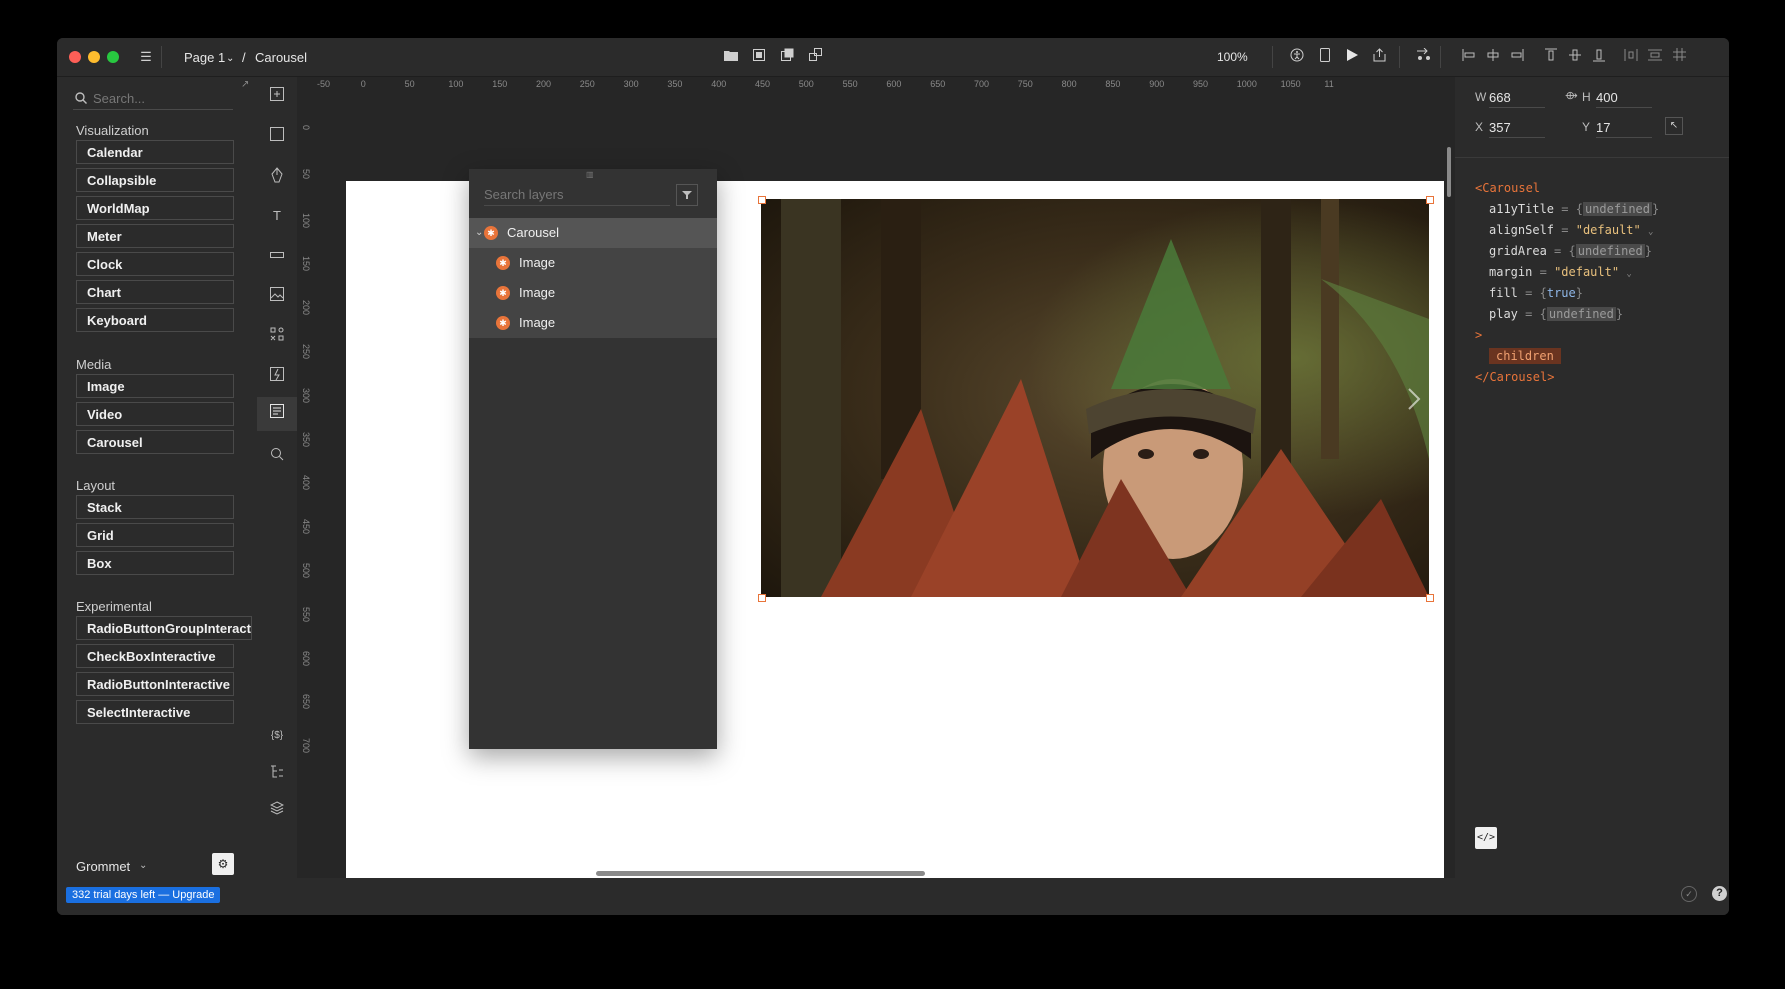  Describe the element at coordinates (155, 563) in the screenshot. I see `component-box: Box` at that location.